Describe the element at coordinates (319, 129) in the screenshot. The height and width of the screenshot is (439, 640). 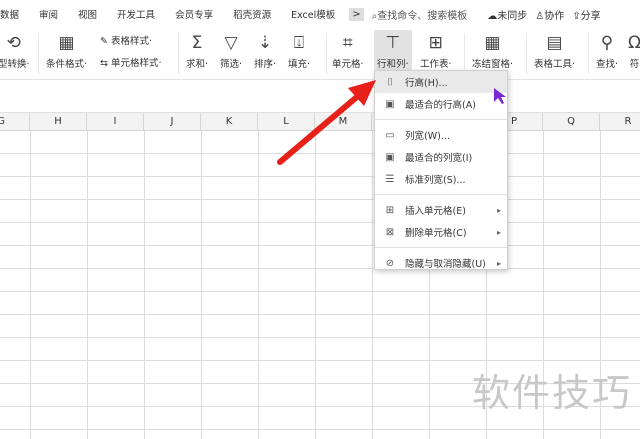
I see `red-arrow-shaft` at that location.